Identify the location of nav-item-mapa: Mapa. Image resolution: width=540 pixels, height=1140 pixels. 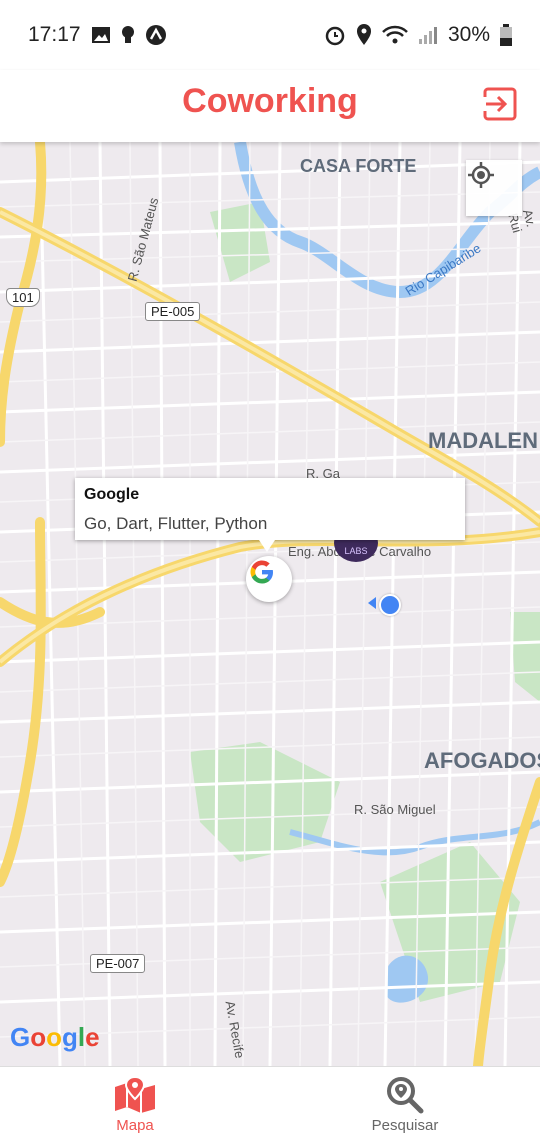
(135, 1103).